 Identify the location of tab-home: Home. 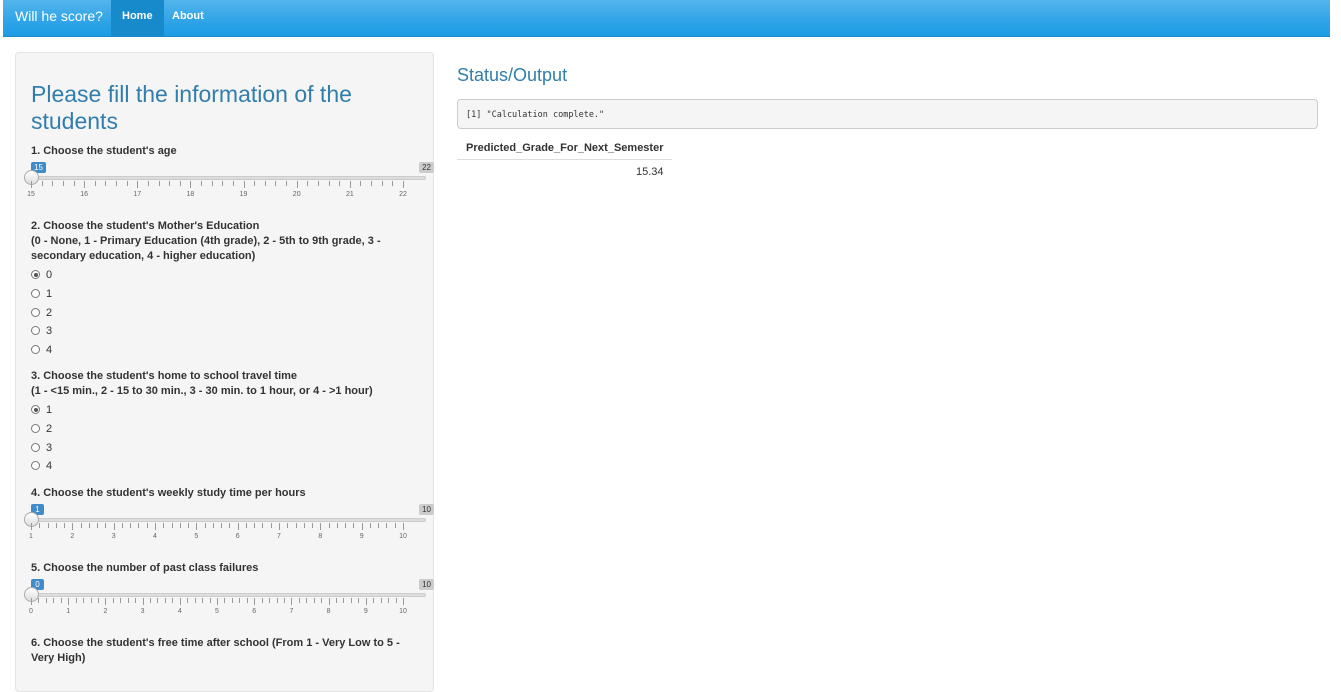
(137, 18).